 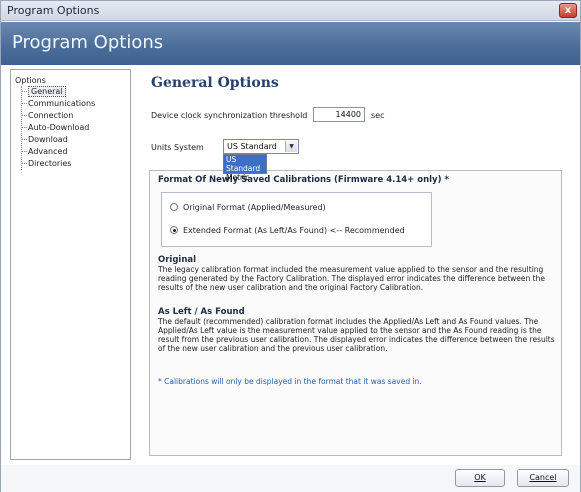 I want to click on as-left-section-title: As Left / As Found, so click(x=201, y=312).